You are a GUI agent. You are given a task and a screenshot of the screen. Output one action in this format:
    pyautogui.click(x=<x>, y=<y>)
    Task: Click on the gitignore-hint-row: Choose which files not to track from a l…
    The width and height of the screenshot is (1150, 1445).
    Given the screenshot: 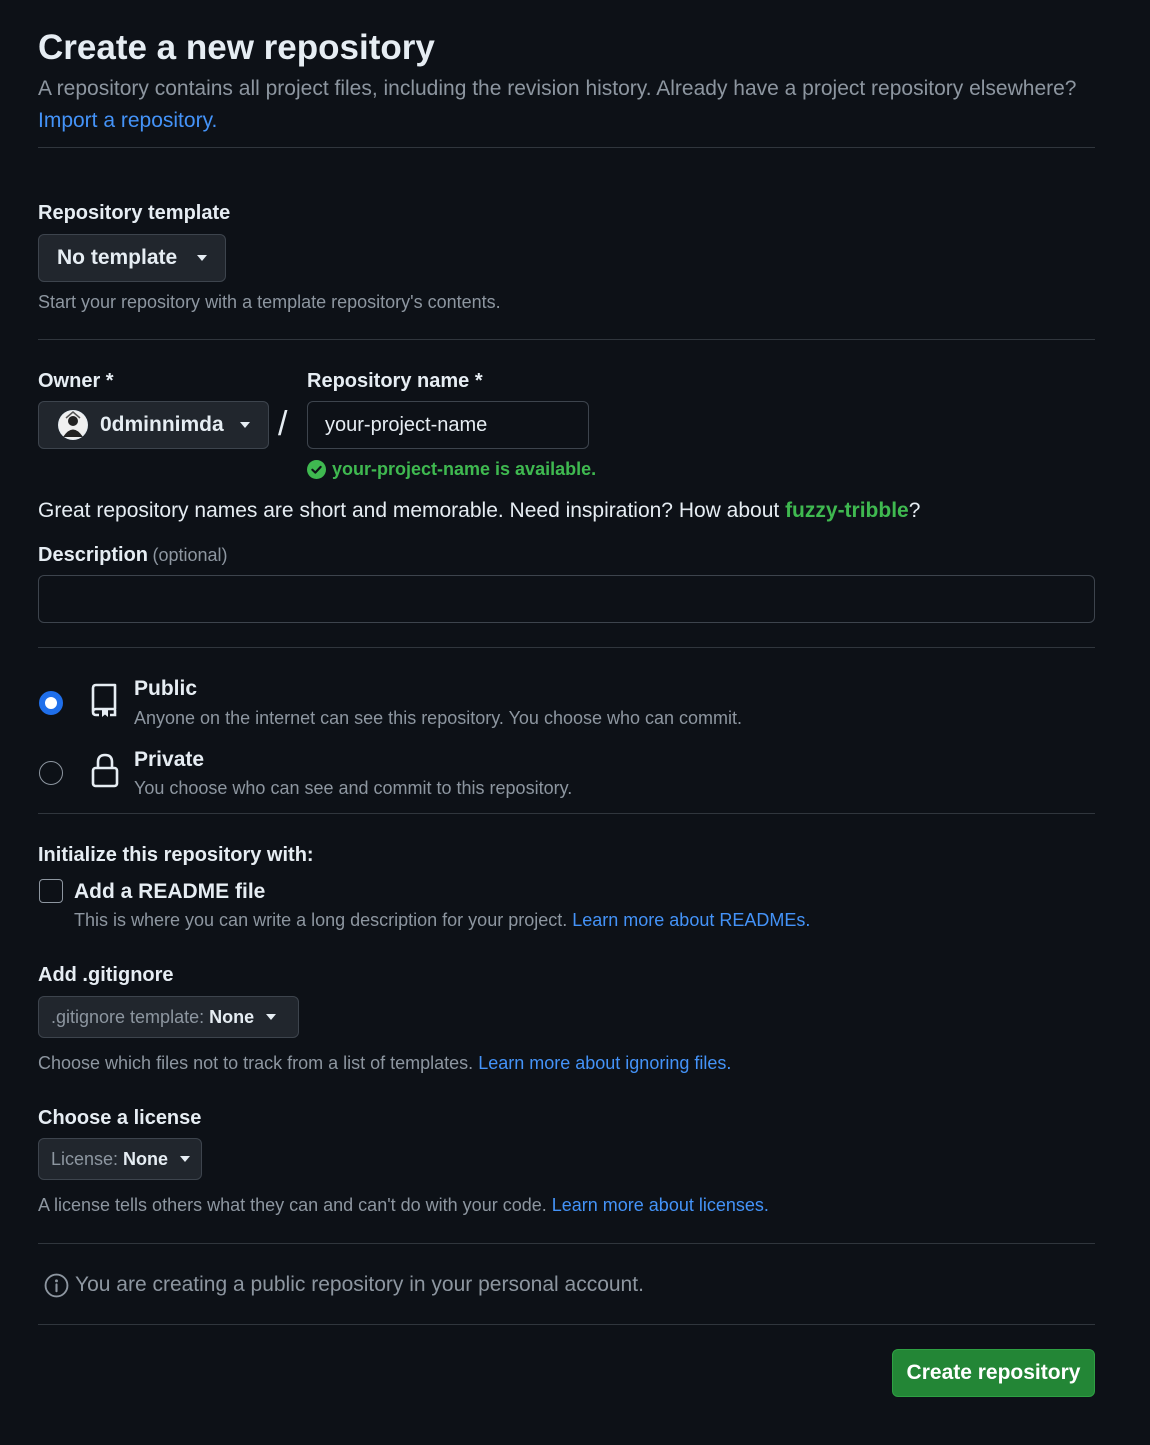 What is the action you would take?
    pyautogui.click(x=384, y=1063)
    